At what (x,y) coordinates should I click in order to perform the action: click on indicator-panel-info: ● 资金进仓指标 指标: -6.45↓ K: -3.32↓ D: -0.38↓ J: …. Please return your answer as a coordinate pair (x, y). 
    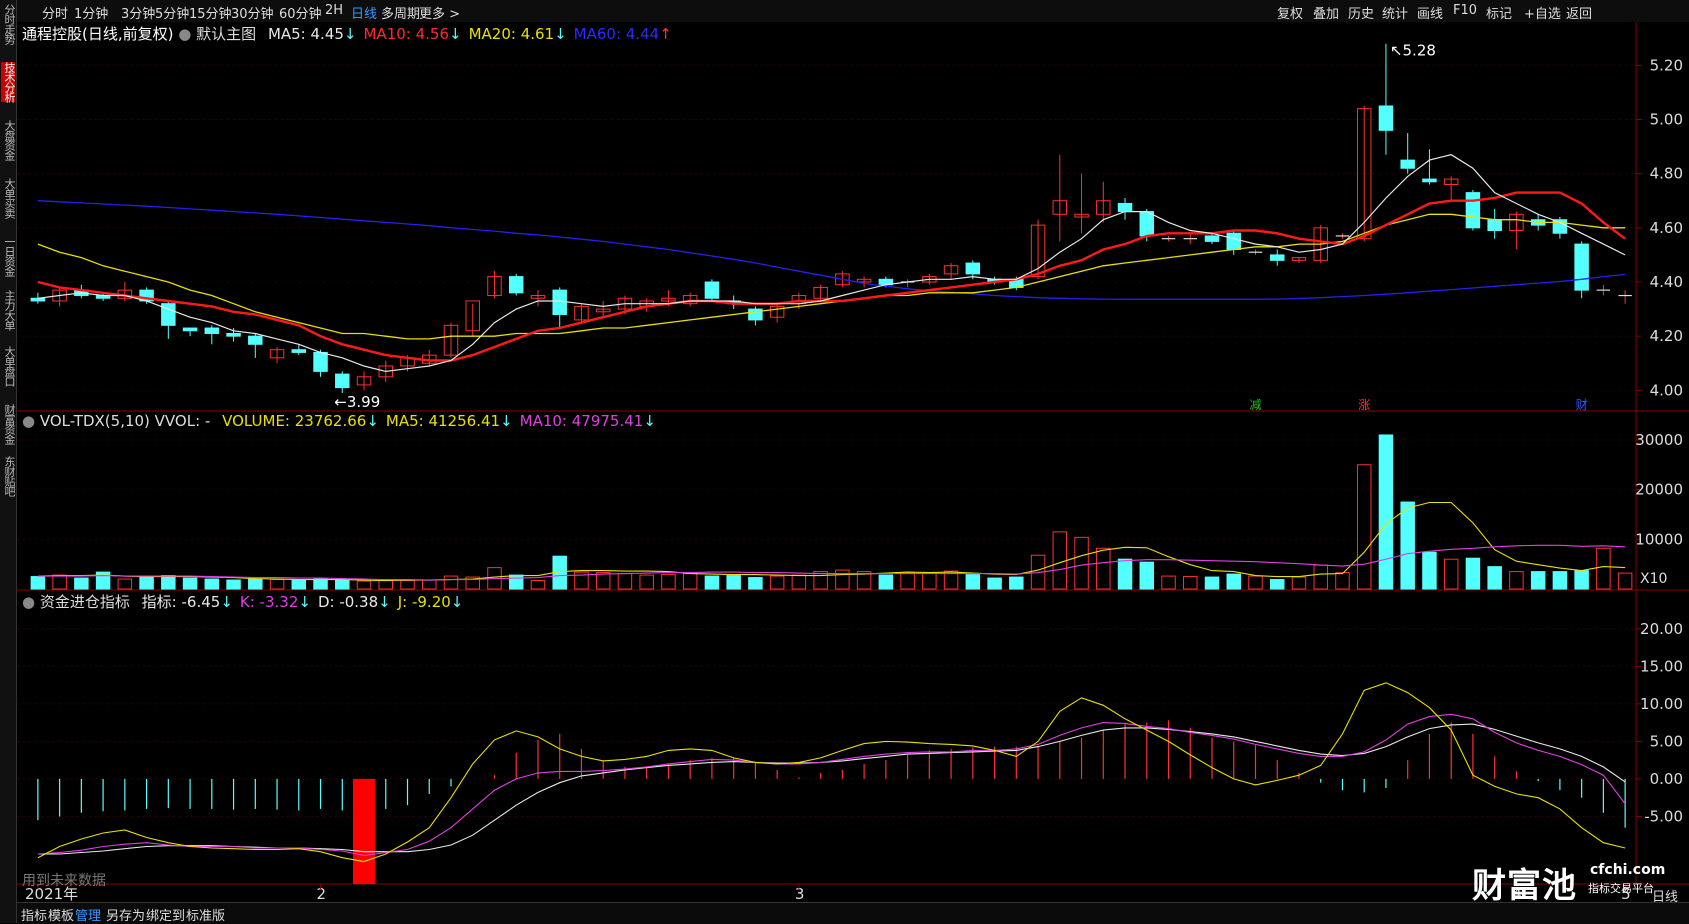
    Looking at the image, I should click on (242, 601).